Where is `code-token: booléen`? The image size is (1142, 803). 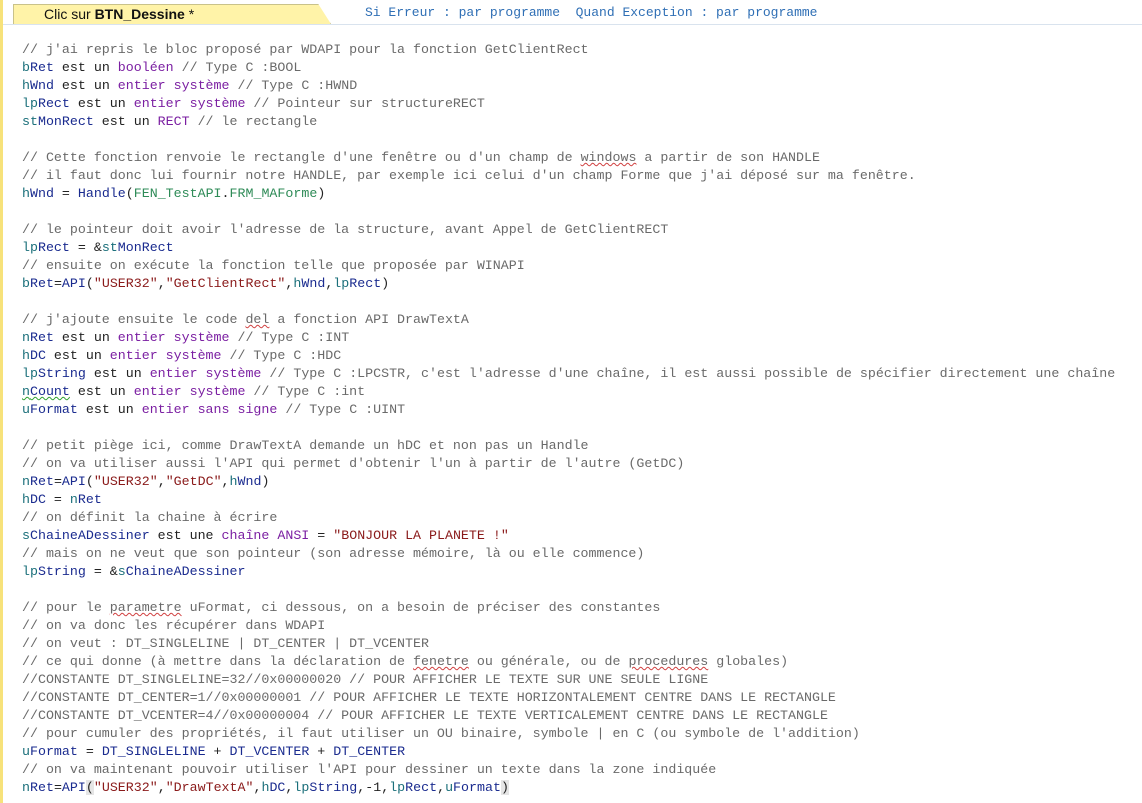 code-token: booléen is located at coordinates (145, 67).